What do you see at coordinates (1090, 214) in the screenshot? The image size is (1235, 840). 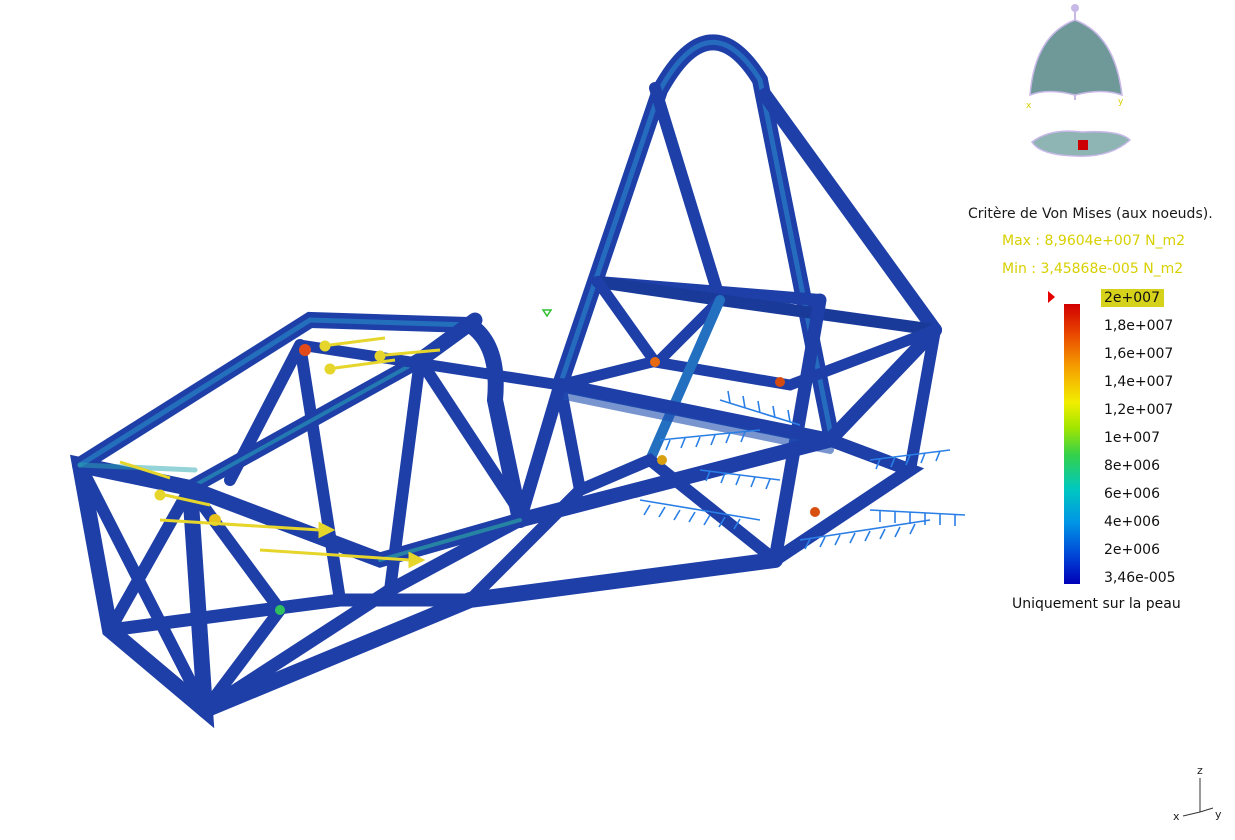 I see `legend-title: Critère de Von Mises (aux noeuds).` at bounding box center [1090, 214].